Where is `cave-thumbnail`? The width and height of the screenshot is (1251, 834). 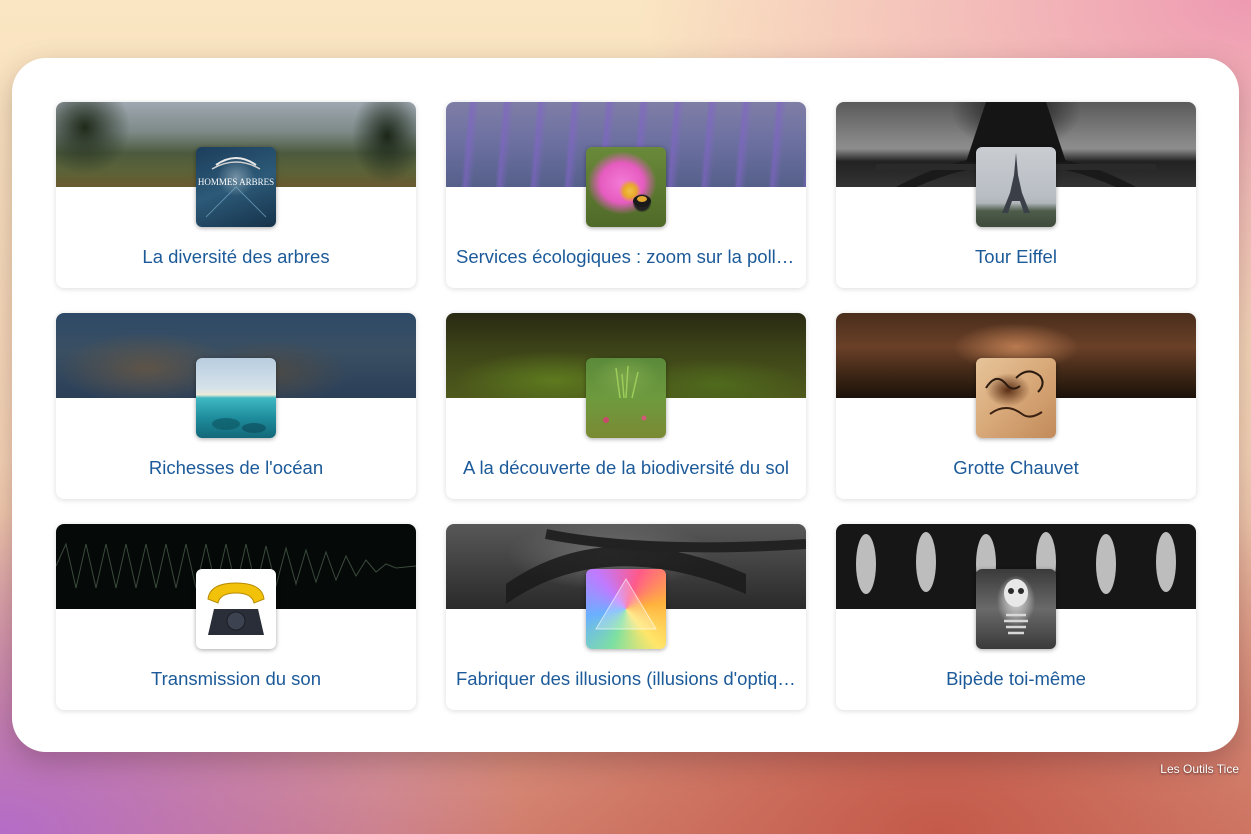 cave-thumbnail is located at coordinates (1016, 398).